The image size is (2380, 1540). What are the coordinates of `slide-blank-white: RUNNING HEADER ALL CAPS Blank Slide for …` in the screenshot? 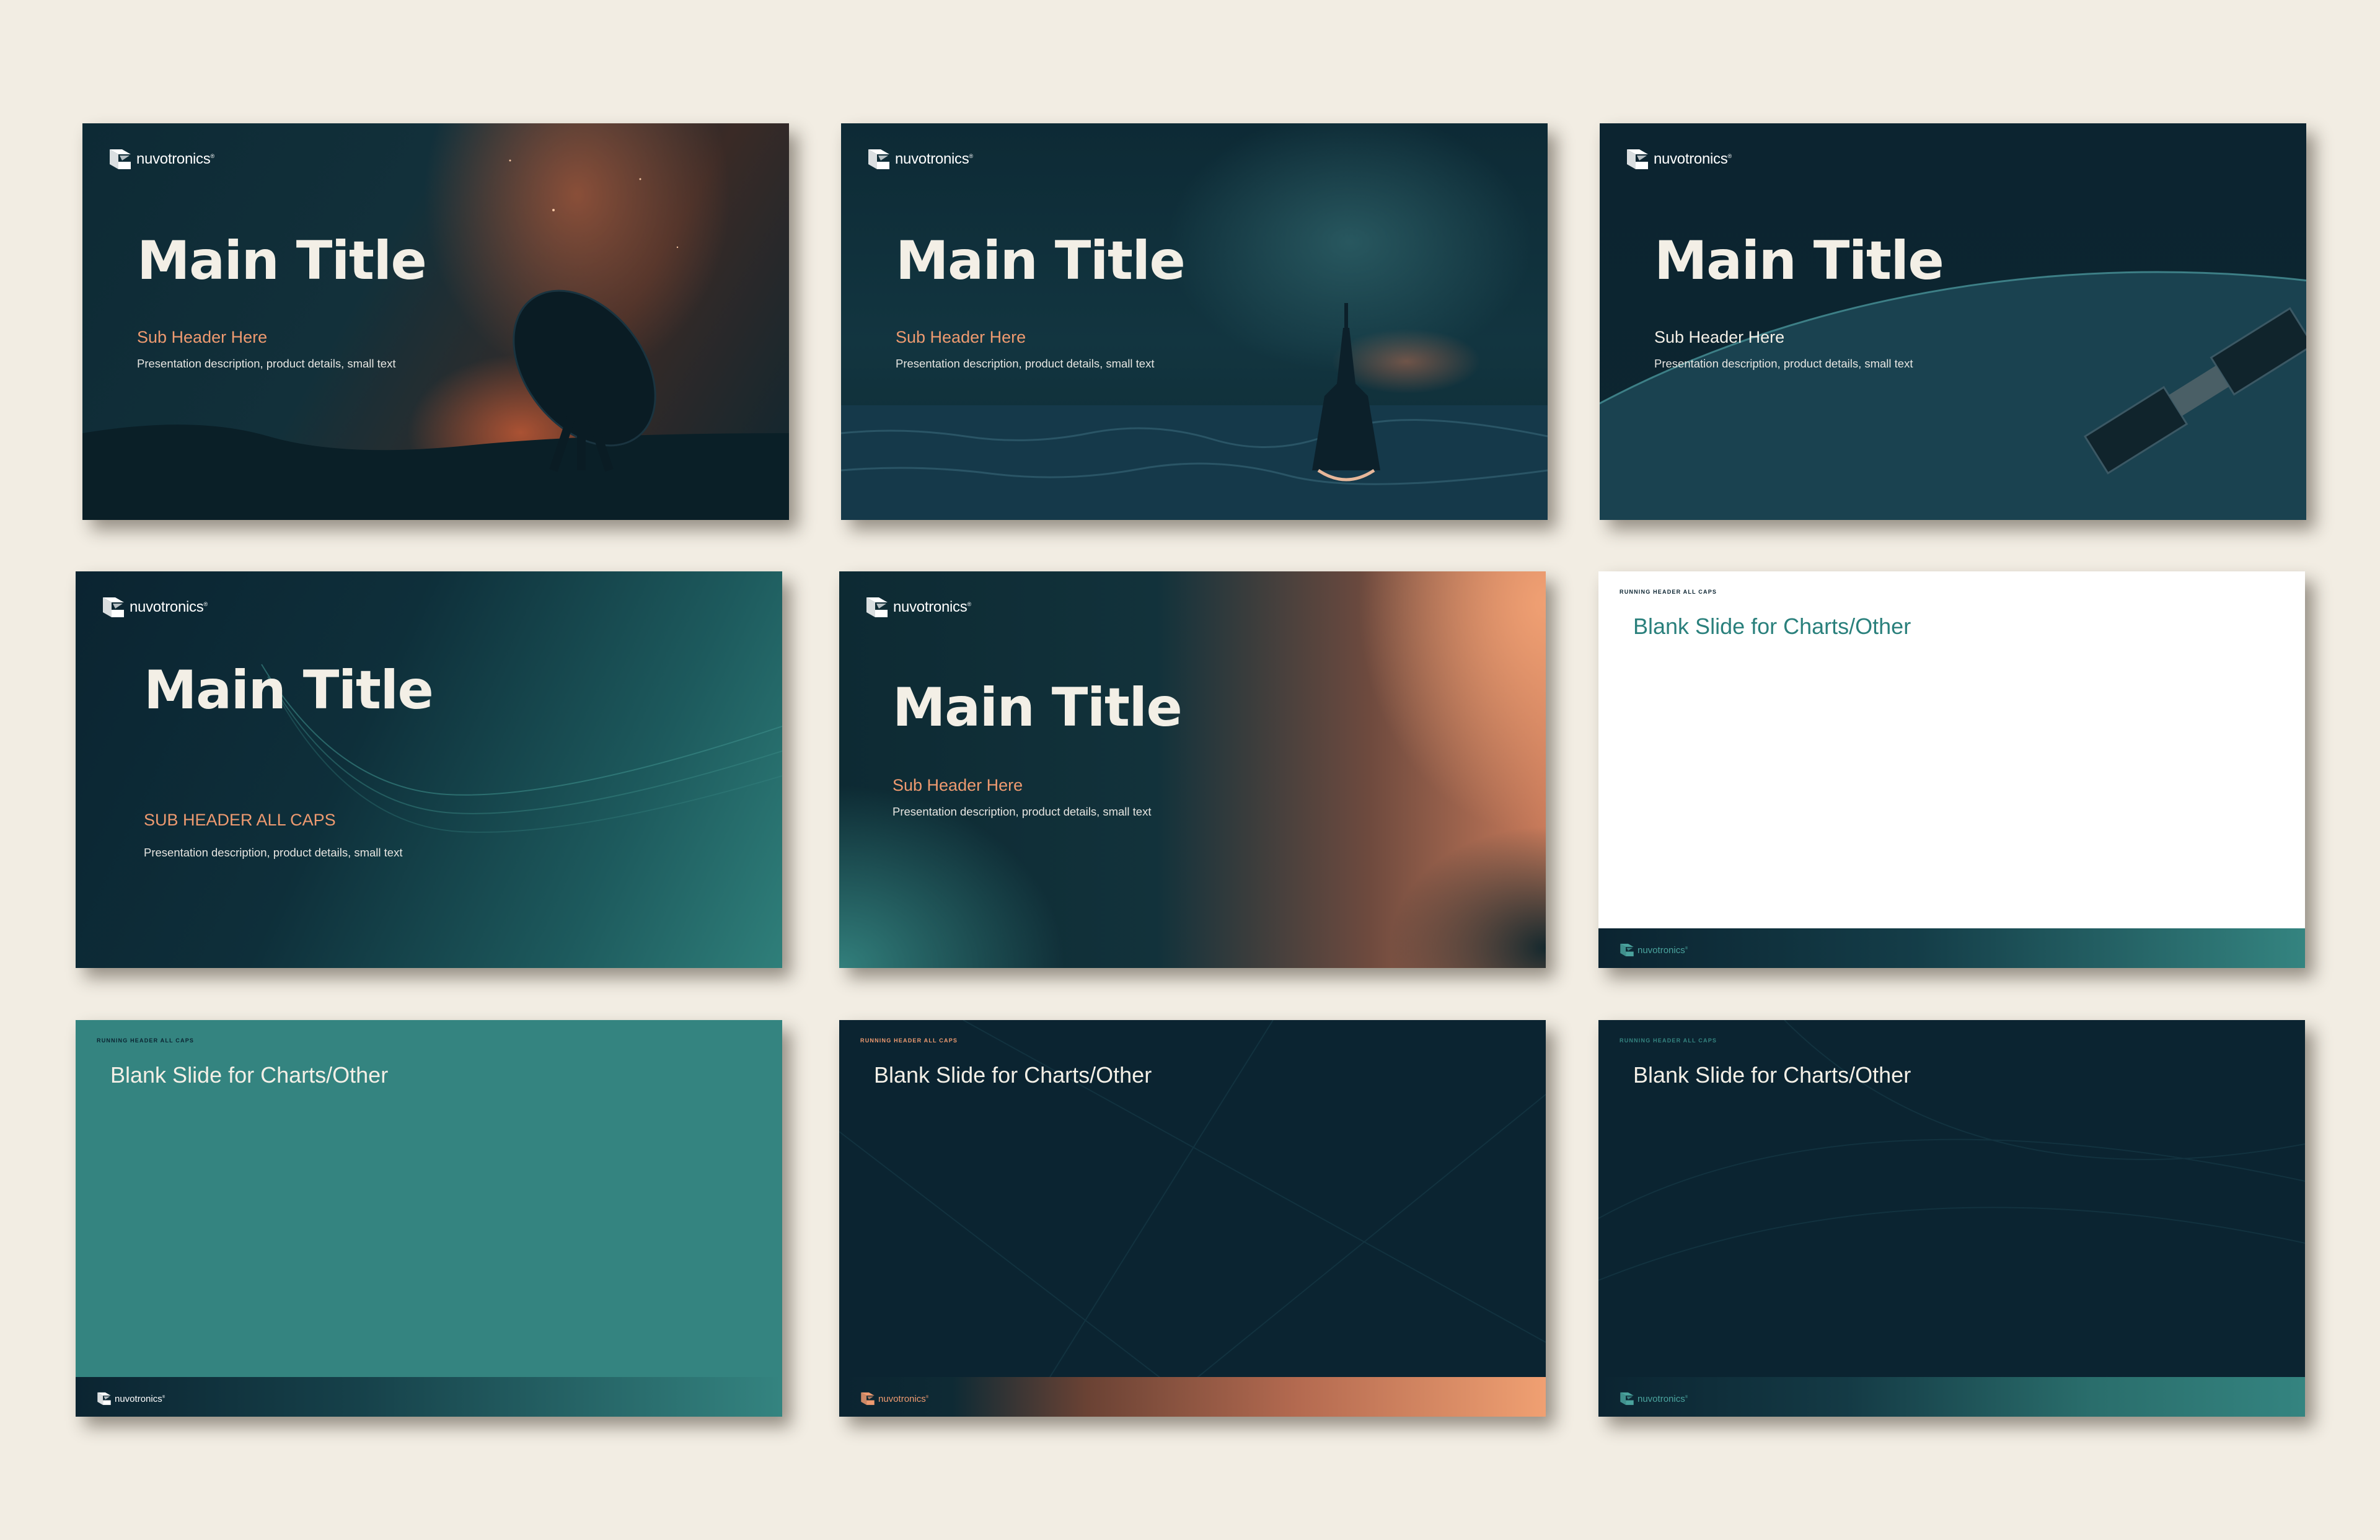 It's located at (1951, 769).